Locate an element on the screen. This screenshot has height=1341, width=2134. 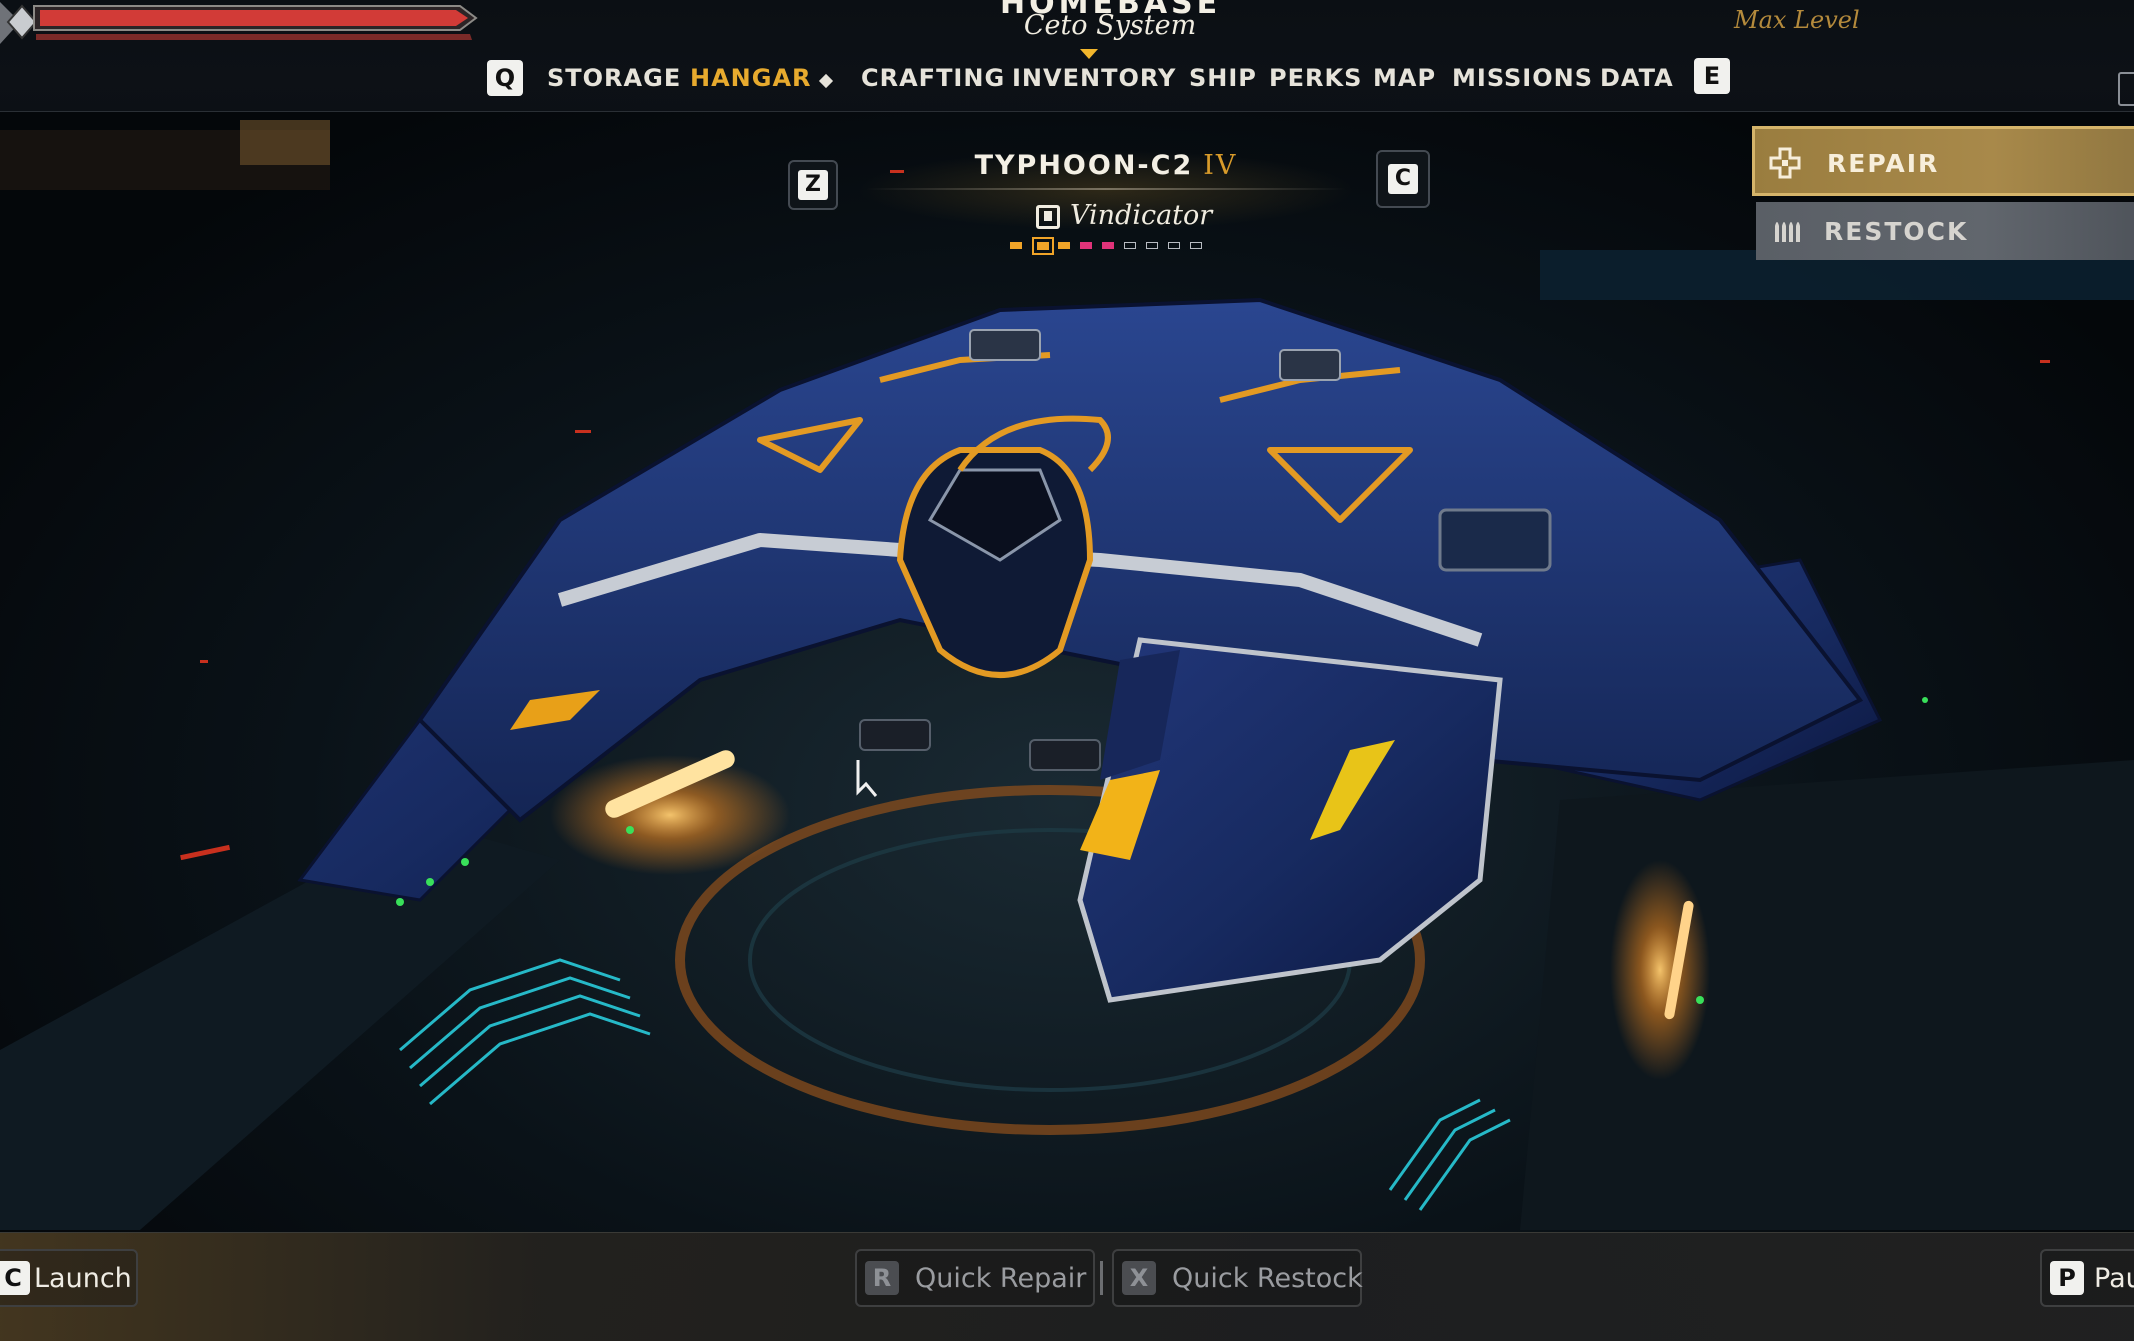
quick-repair-key: R is located at coordinates (882, 1278).